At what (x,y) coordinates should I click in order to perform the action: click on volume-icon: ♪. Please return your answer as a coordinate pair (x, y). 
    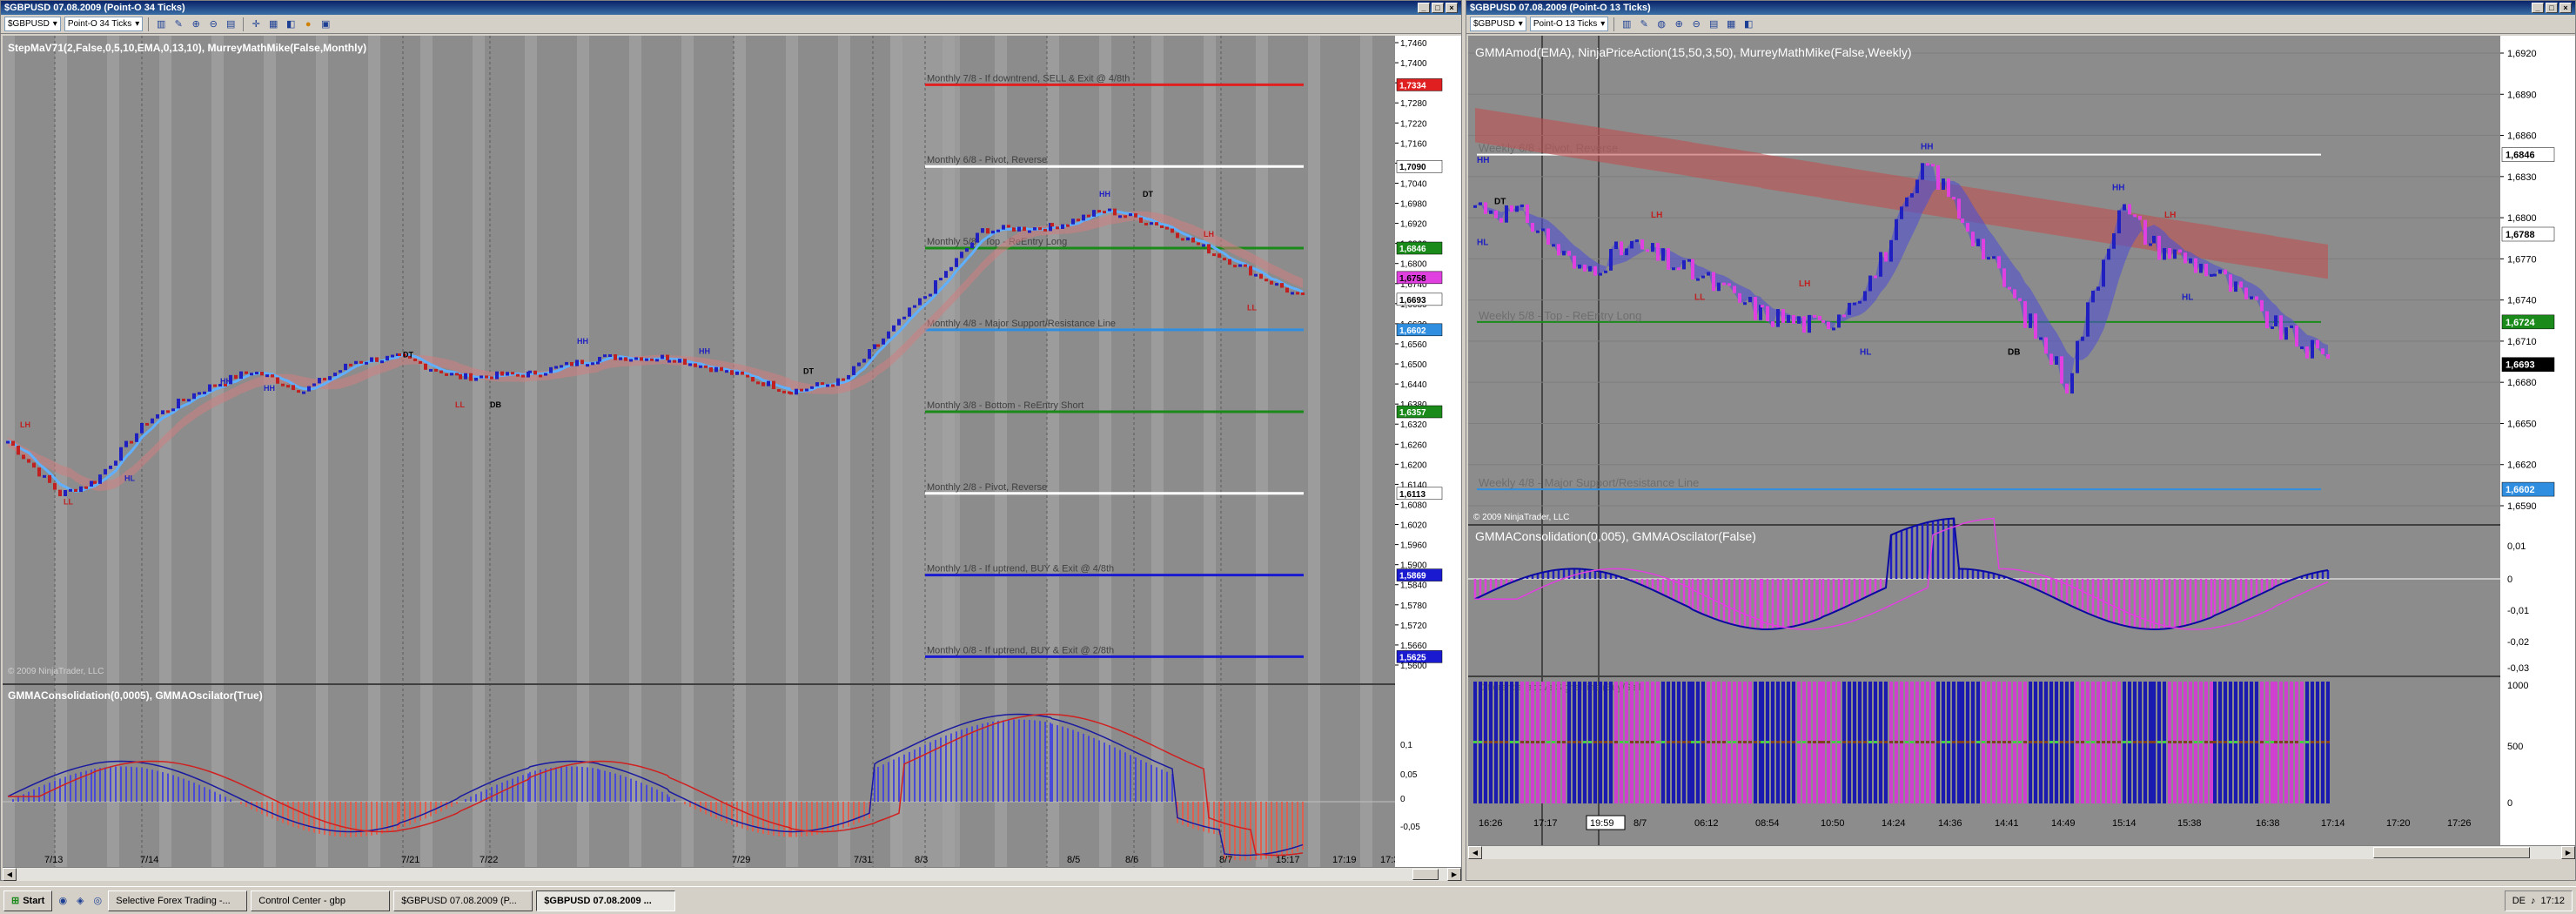
    Looking at the image, I should click on (2533, 901).